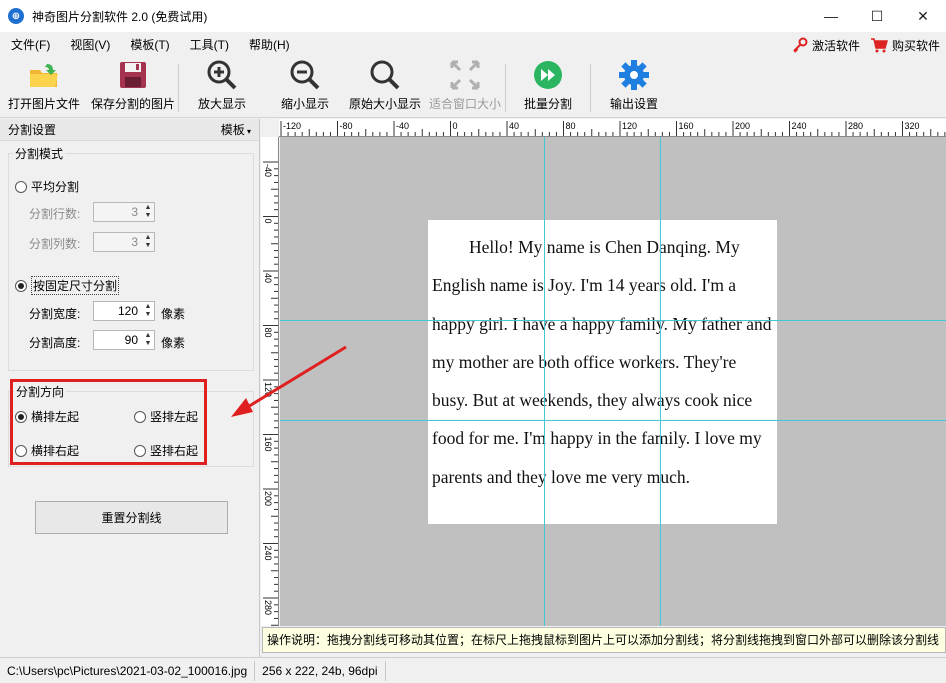 This screenshot has height=683, width=946. Describe the element at coordinates (247, 131) in the screenshot. I see `chevron-down-icon: ▾` at that location.